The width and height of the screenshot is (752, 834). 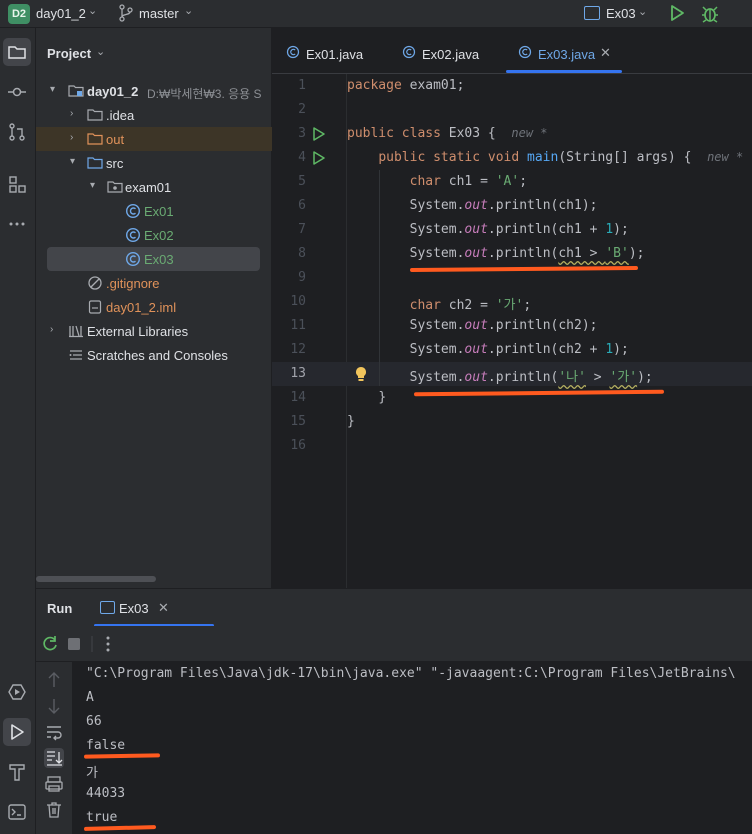 I want to click on trash-icon, so click(x=54, y=810).